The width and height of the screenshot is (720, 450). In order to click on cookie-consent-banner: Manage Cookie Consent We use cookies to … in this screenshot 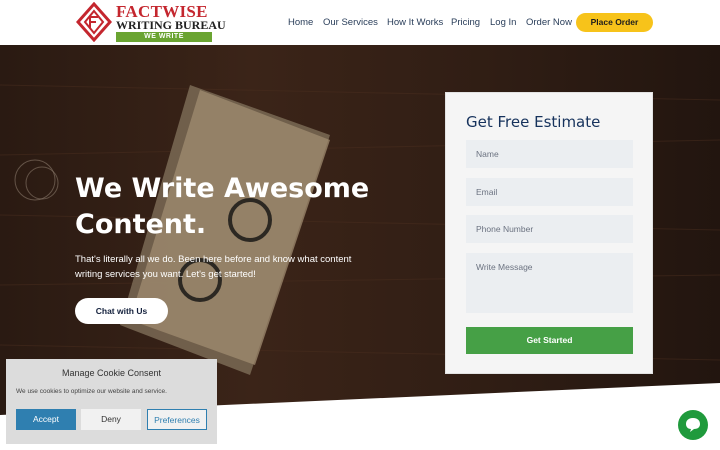, I will do `click(111, 401)`.